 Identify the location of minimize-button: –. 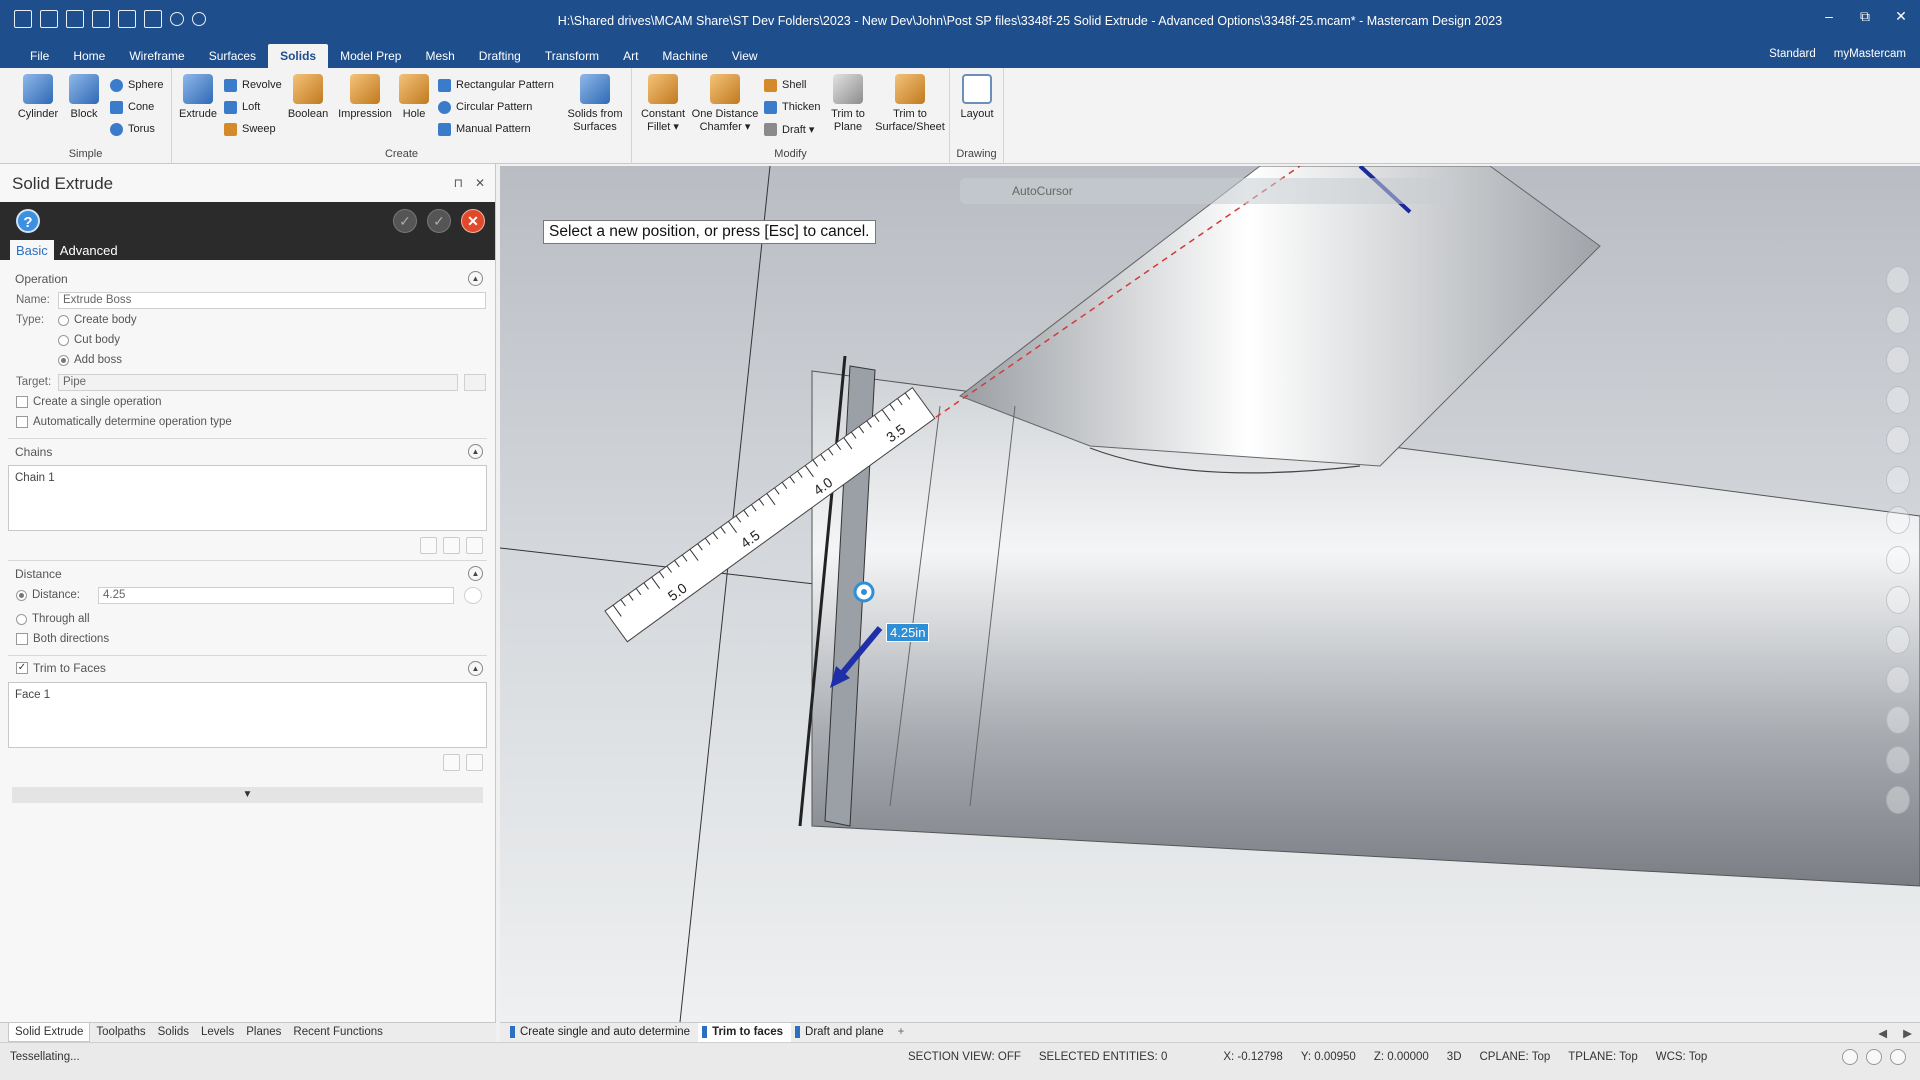
(1829, 16).